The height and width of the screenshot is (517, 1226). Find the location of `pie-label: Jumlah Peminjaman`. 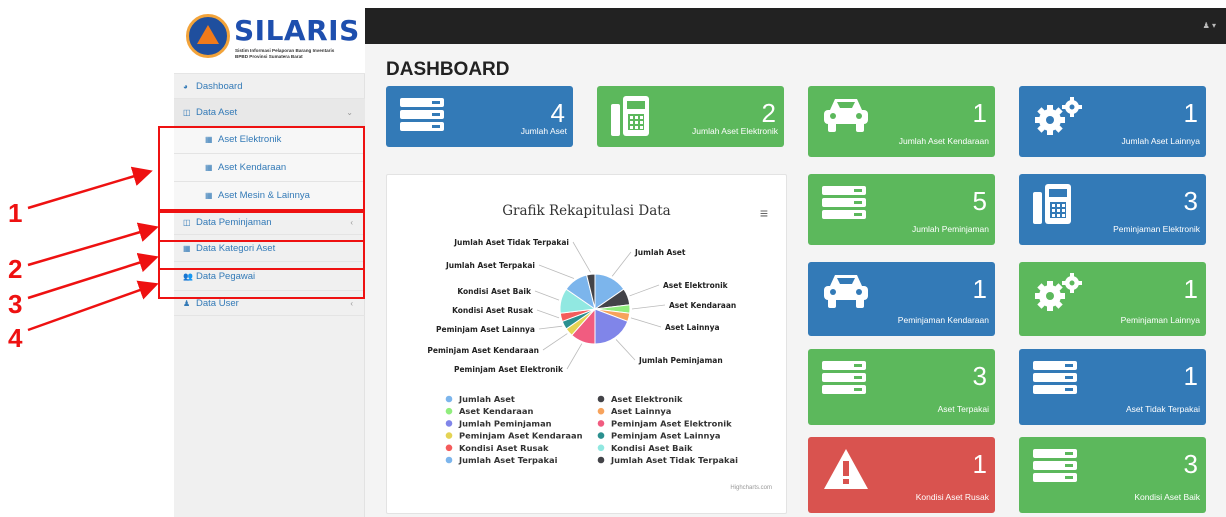

pie-label: Jumlah Peminjaman is located at coordinates (680, 360).